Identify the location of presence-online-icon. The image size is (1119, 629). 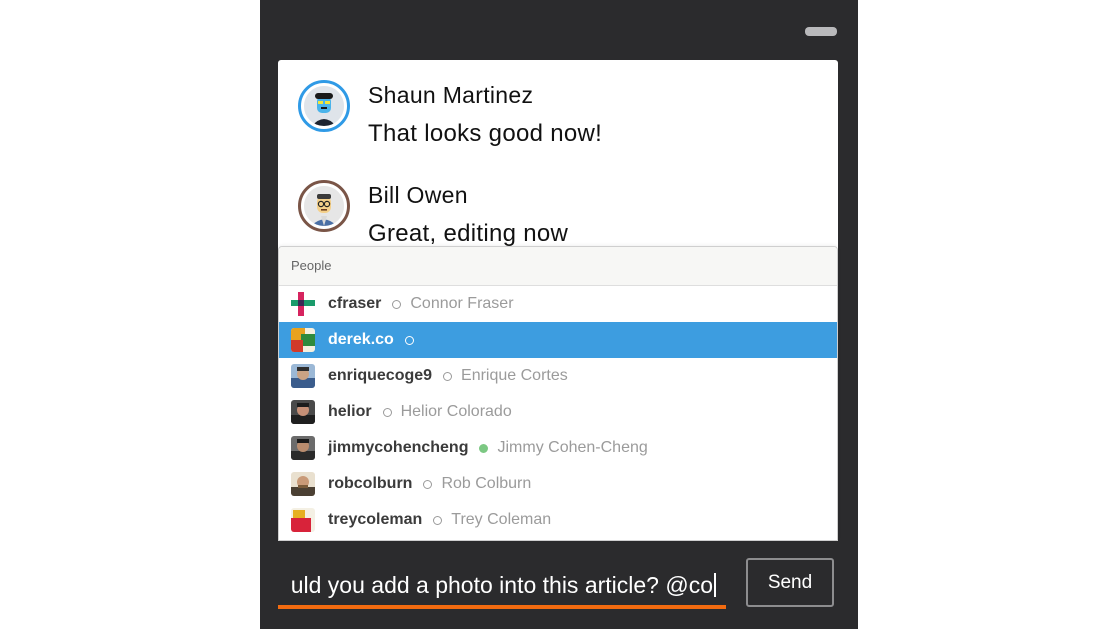
(484, 448).